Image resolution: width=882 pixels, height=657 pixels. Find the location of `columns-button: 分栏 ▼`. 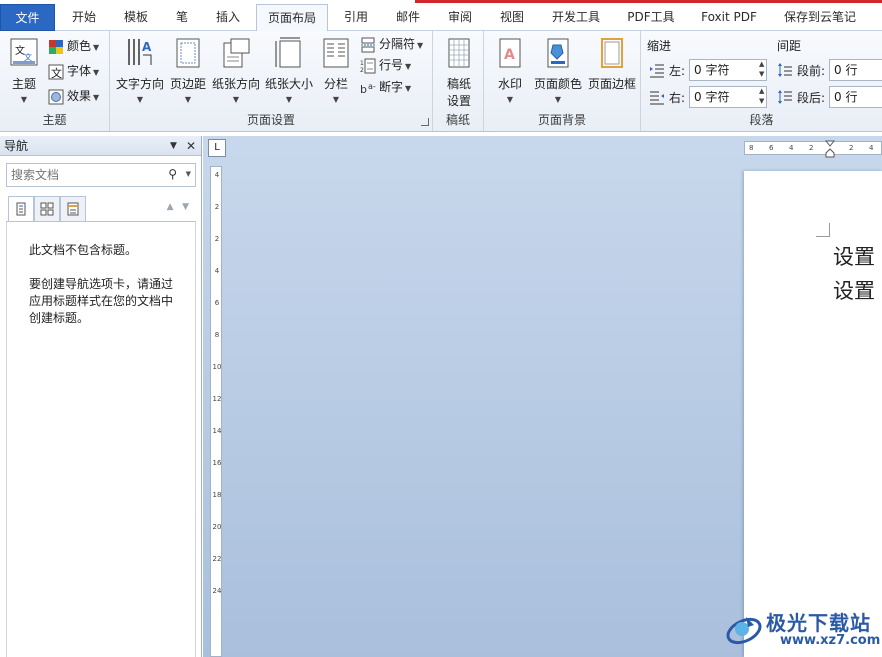

columns-button: 分栏 ▼ is located at coordinates (336, 70).